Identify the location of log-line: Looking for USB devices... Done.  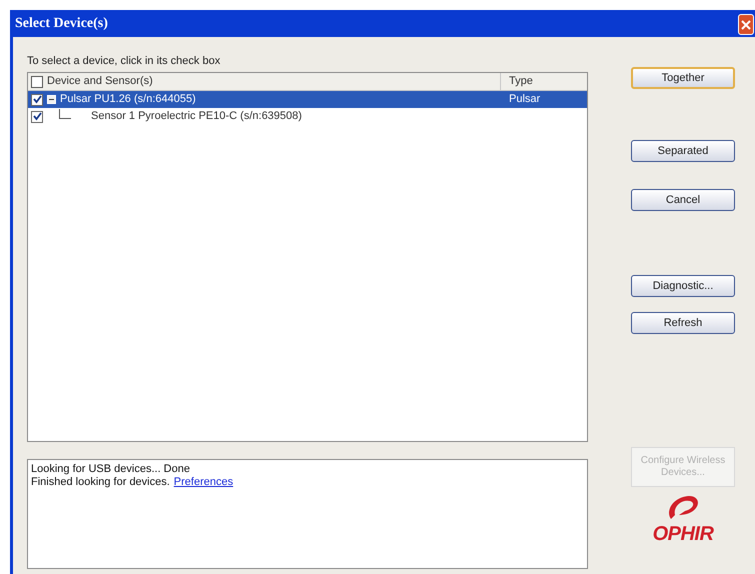
(110, 469).